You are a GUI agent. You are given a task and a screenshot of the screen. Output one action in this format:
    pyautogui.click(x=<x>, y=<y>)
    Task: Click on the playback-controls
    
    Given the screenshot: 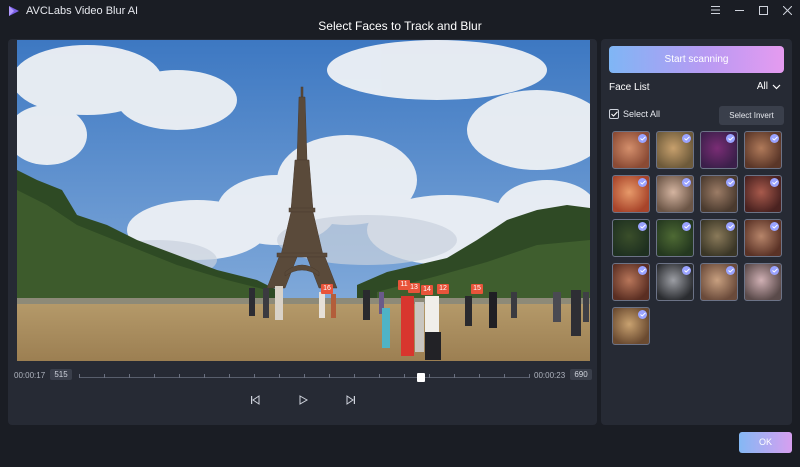 What is the action you would take?
    pyautogui.click(x=303, y=400)
    